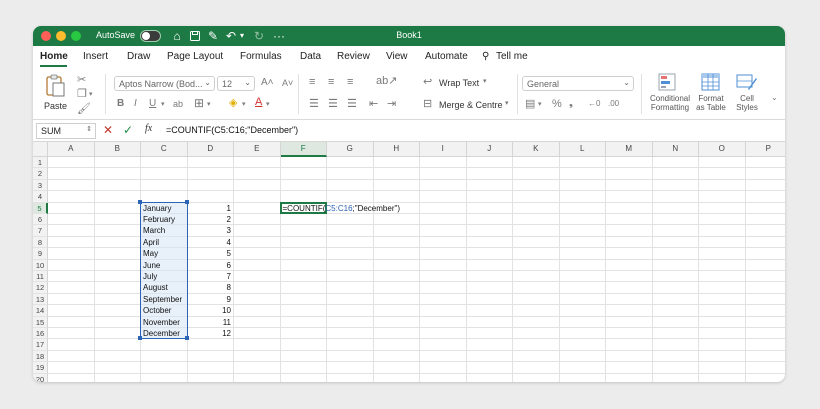  What do you see at coordinates (148, 128) in the screenshot?
I see `insert-function-icon: fx` at bounding box center [148, 128].